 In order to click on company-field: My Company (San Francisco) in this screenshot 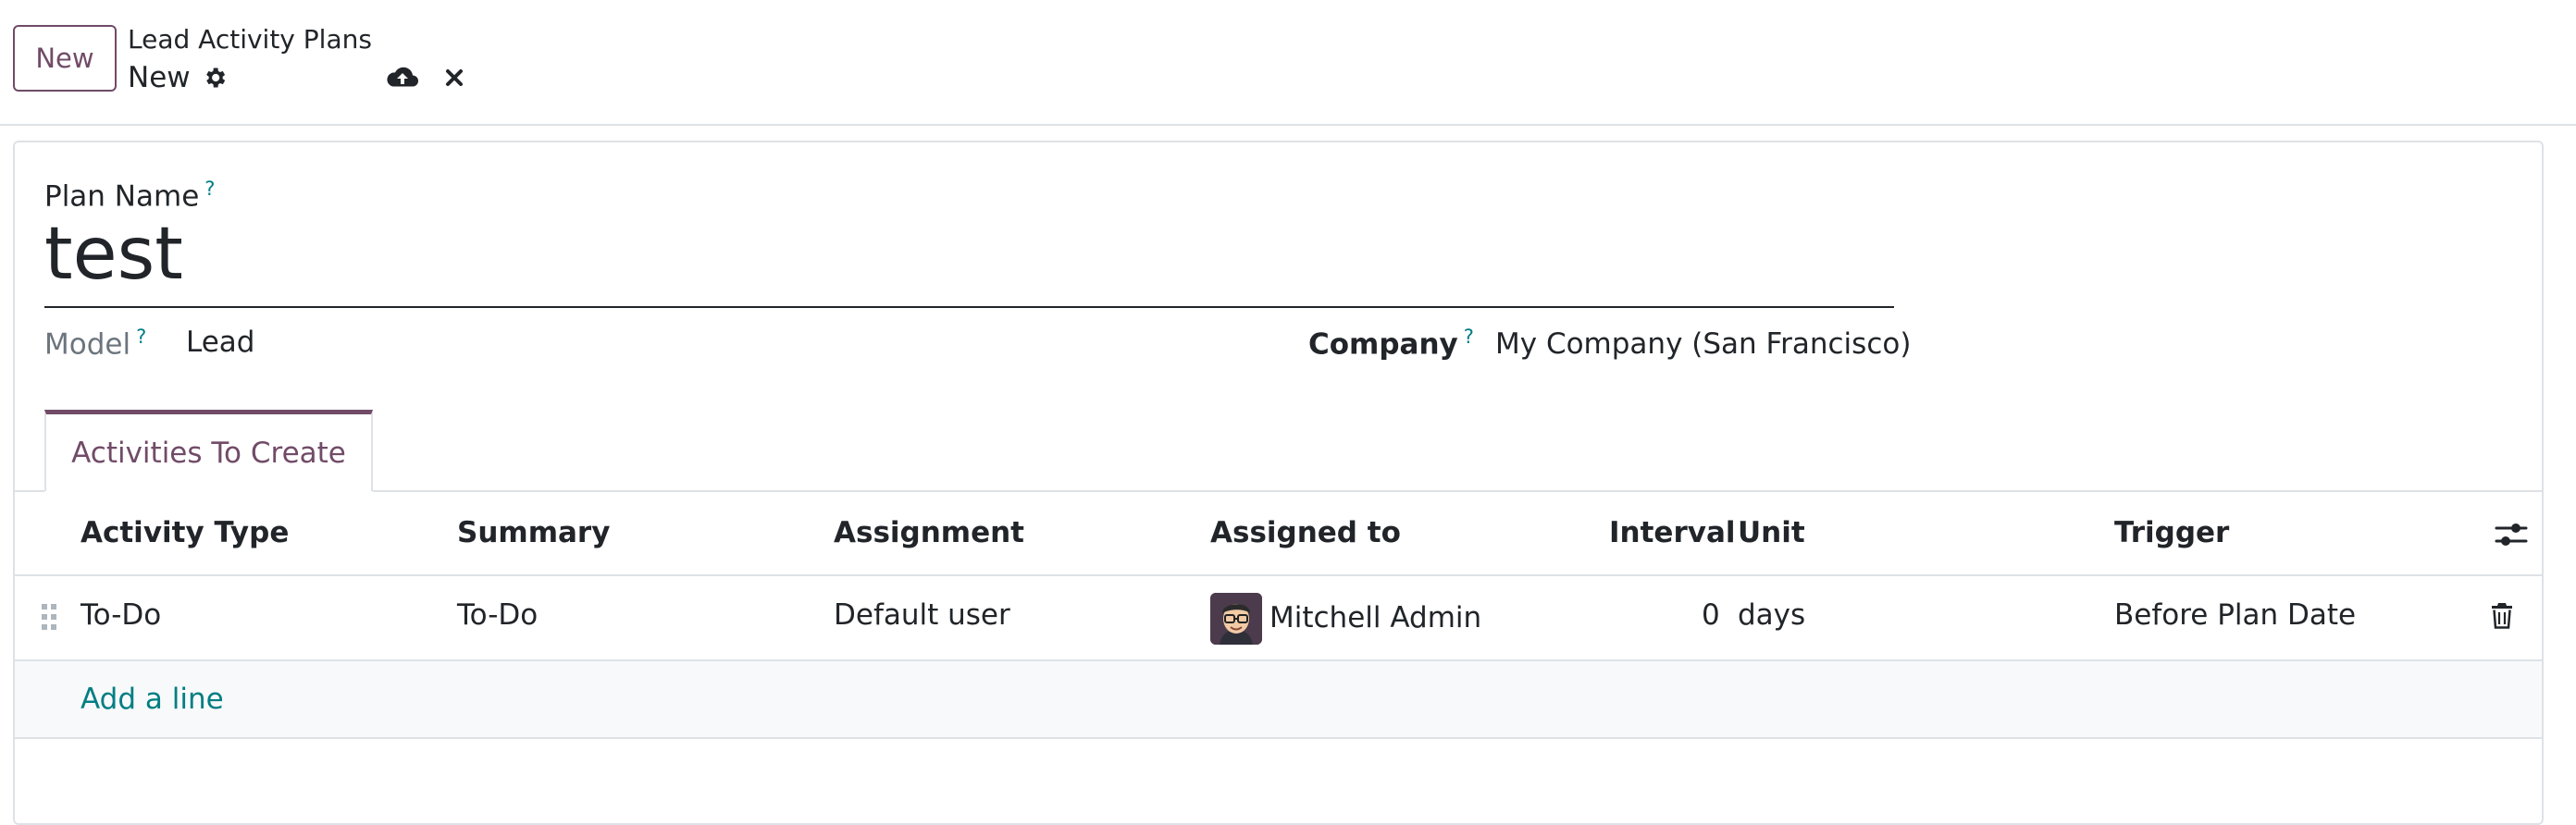, I will do `click(1703, 344)`.